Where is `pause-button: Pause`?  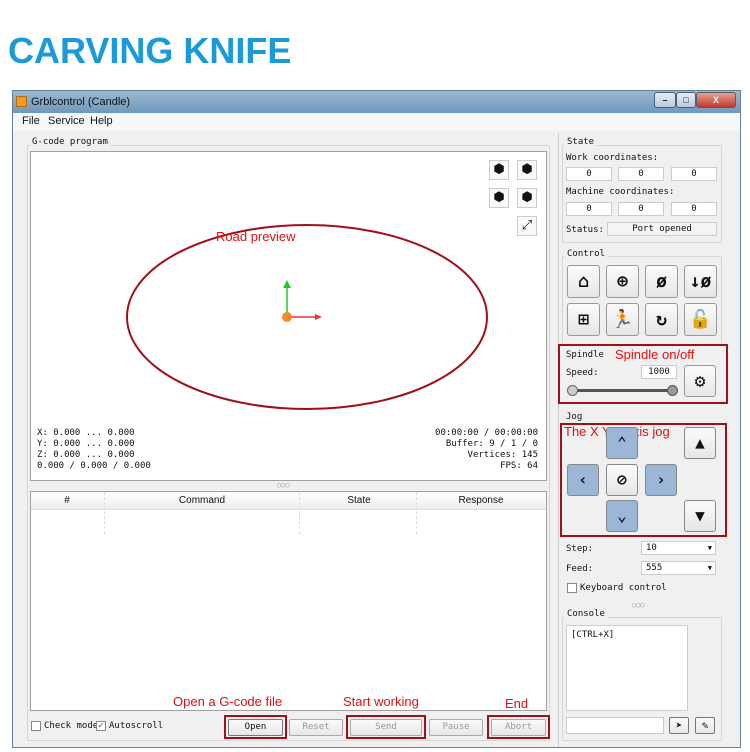
pause-button: Pause is located at coordinates (456, 727).